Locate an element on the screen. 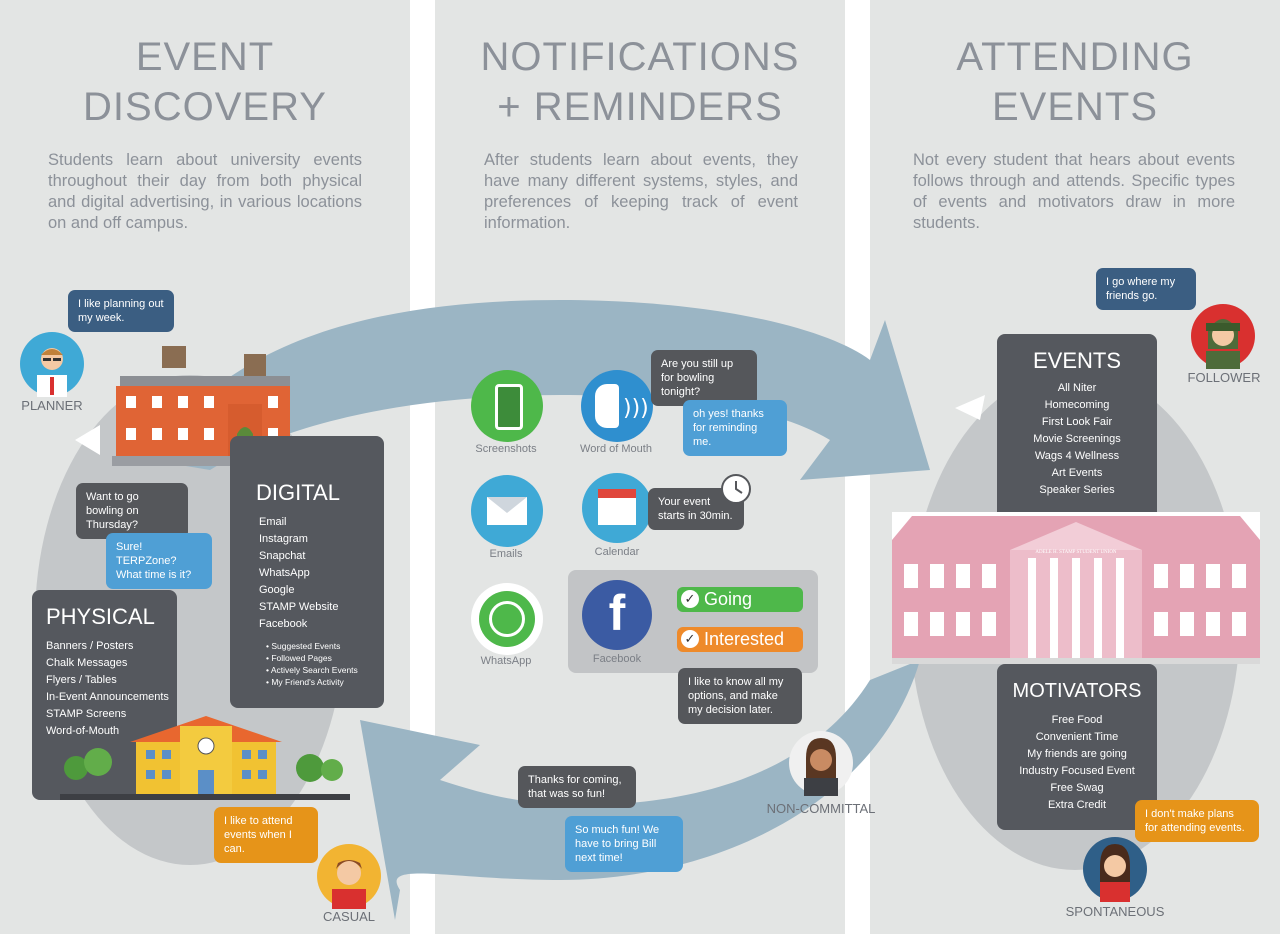  word-of-mouth-icon: ))) is located at coordinates (617, 406).